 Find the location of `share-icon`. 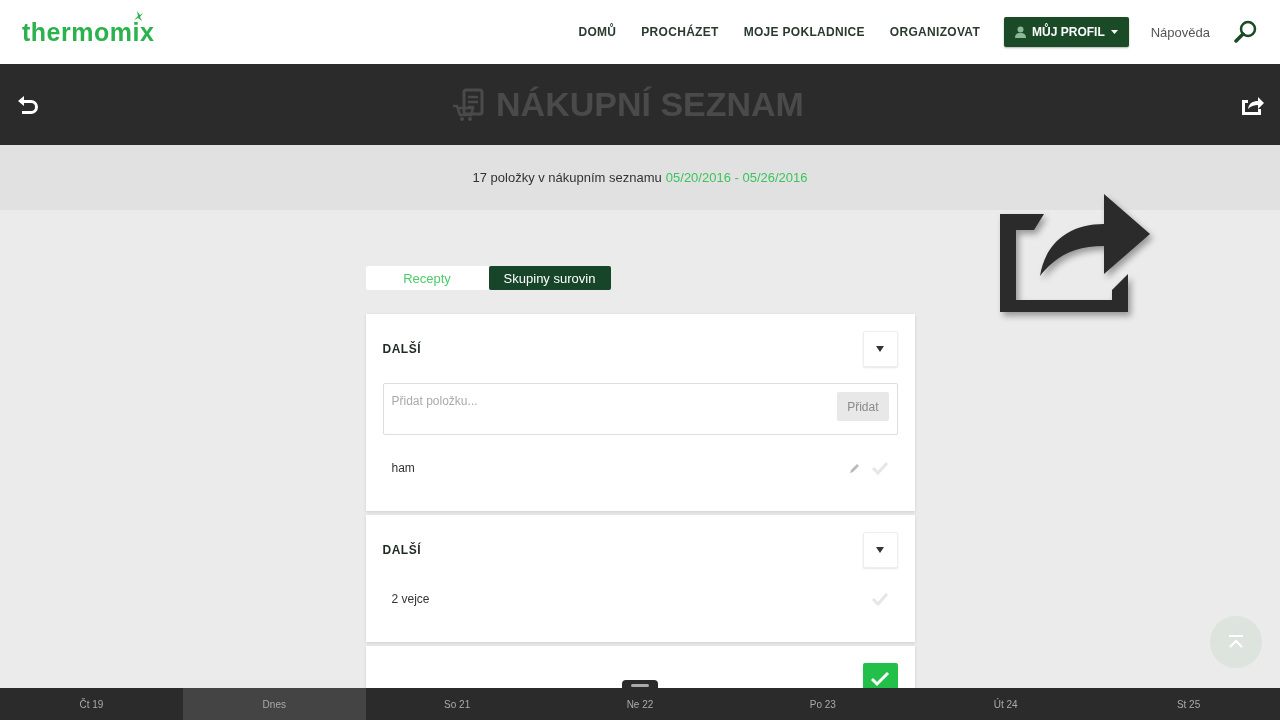

share-icon is located at coordinates (1252, 104).